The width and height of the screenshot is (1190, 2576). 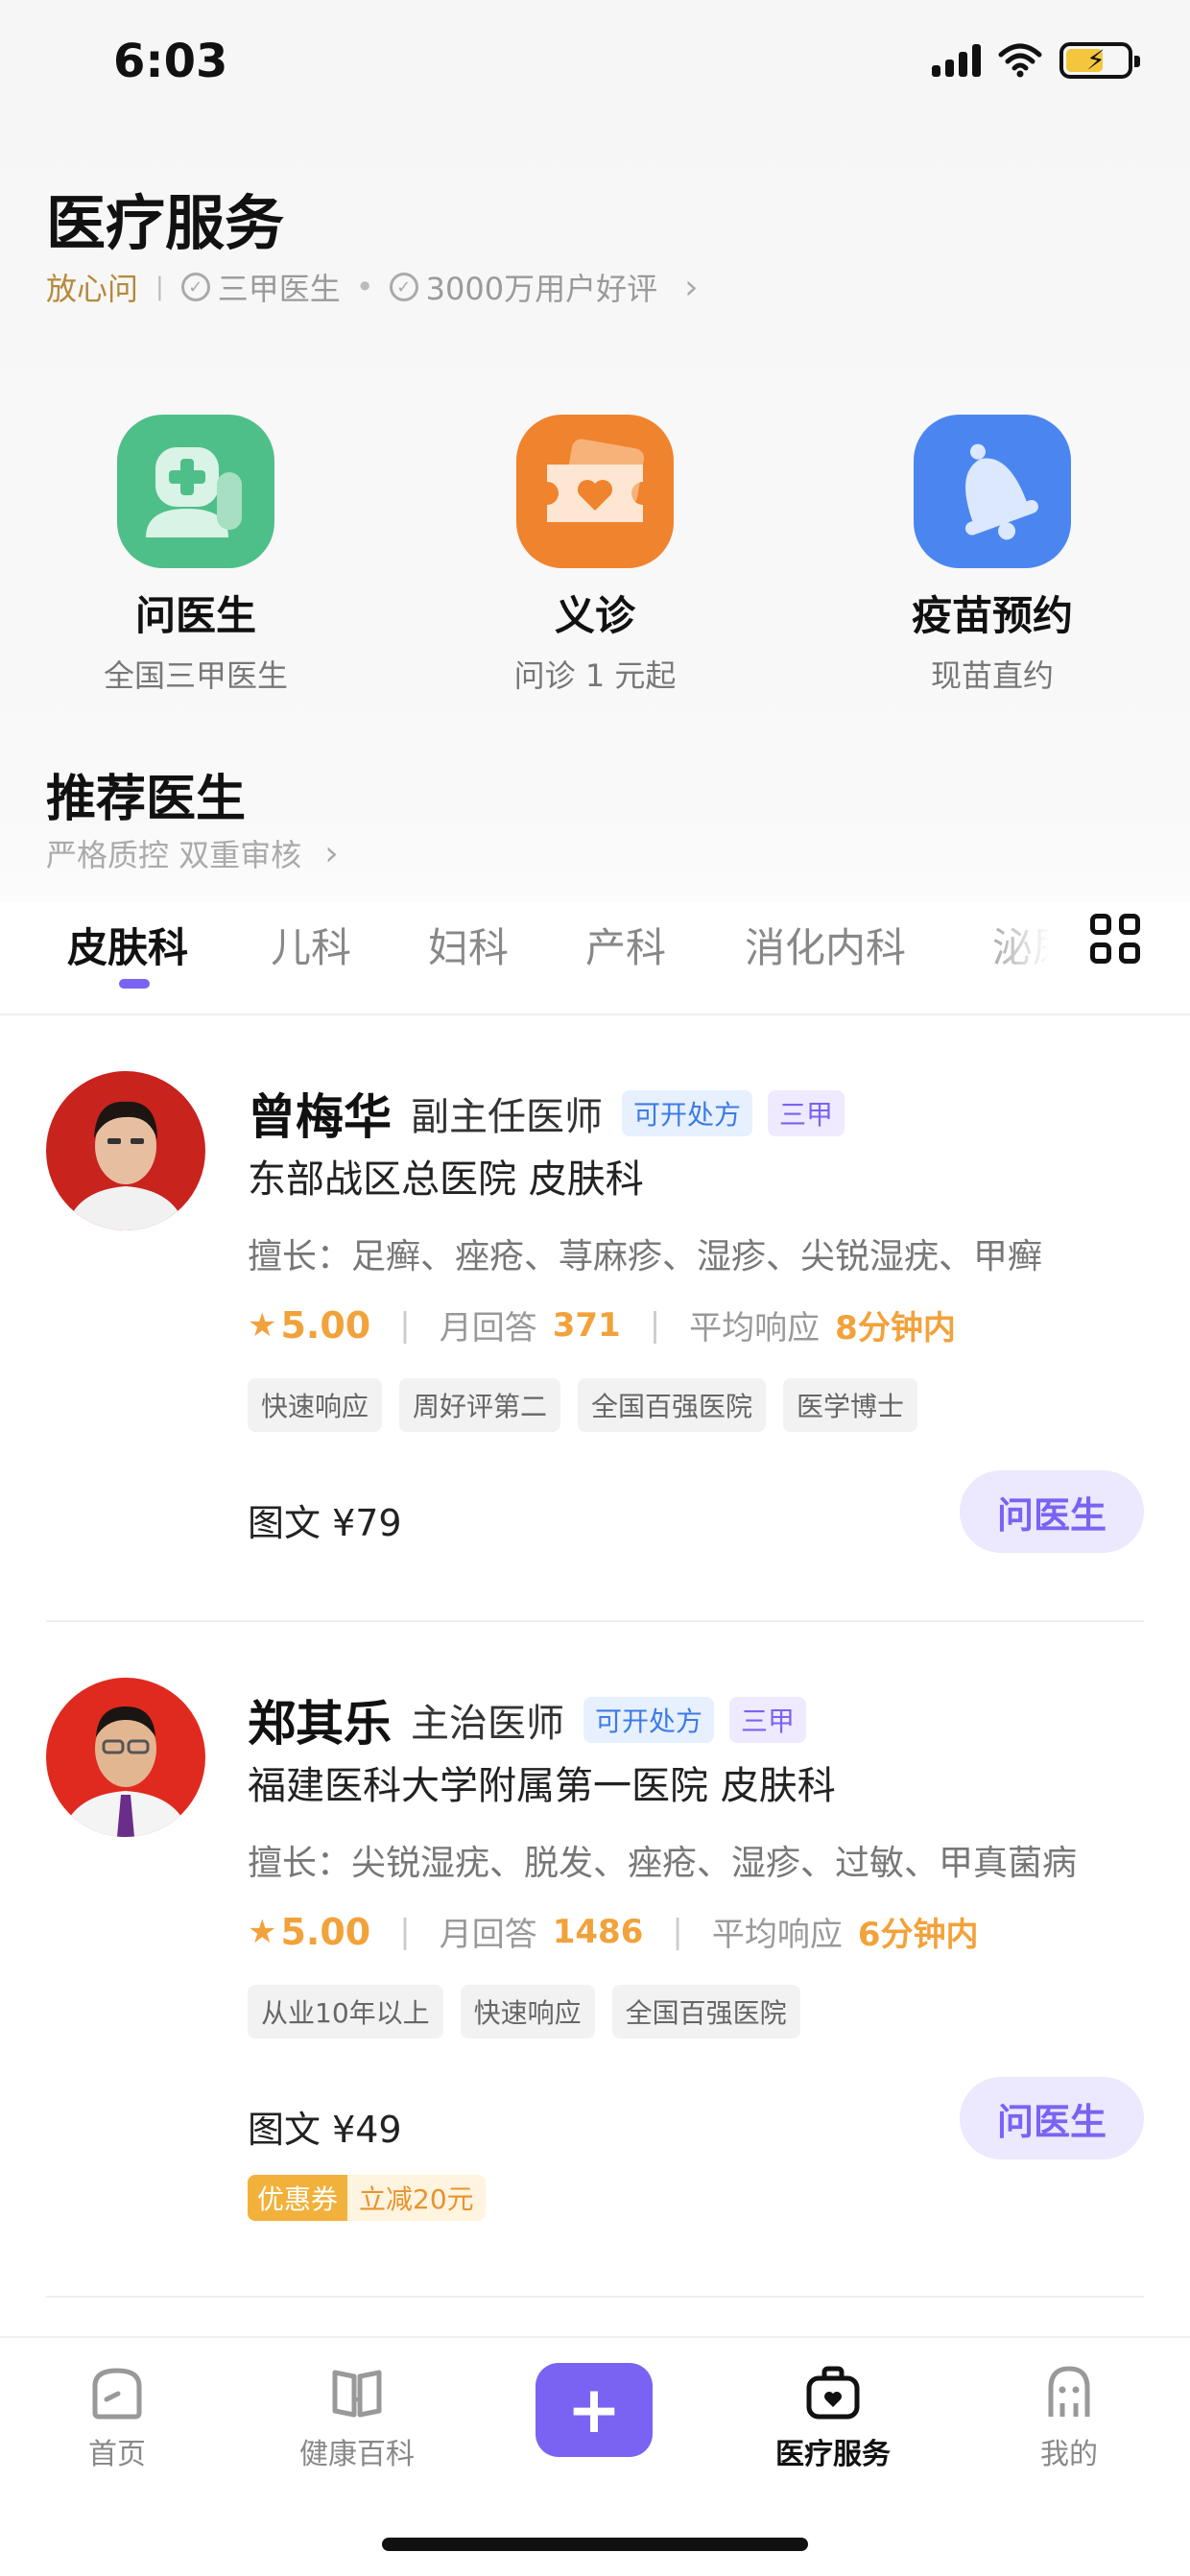 I want to click on book-icon, so click(x=357, y=2392).